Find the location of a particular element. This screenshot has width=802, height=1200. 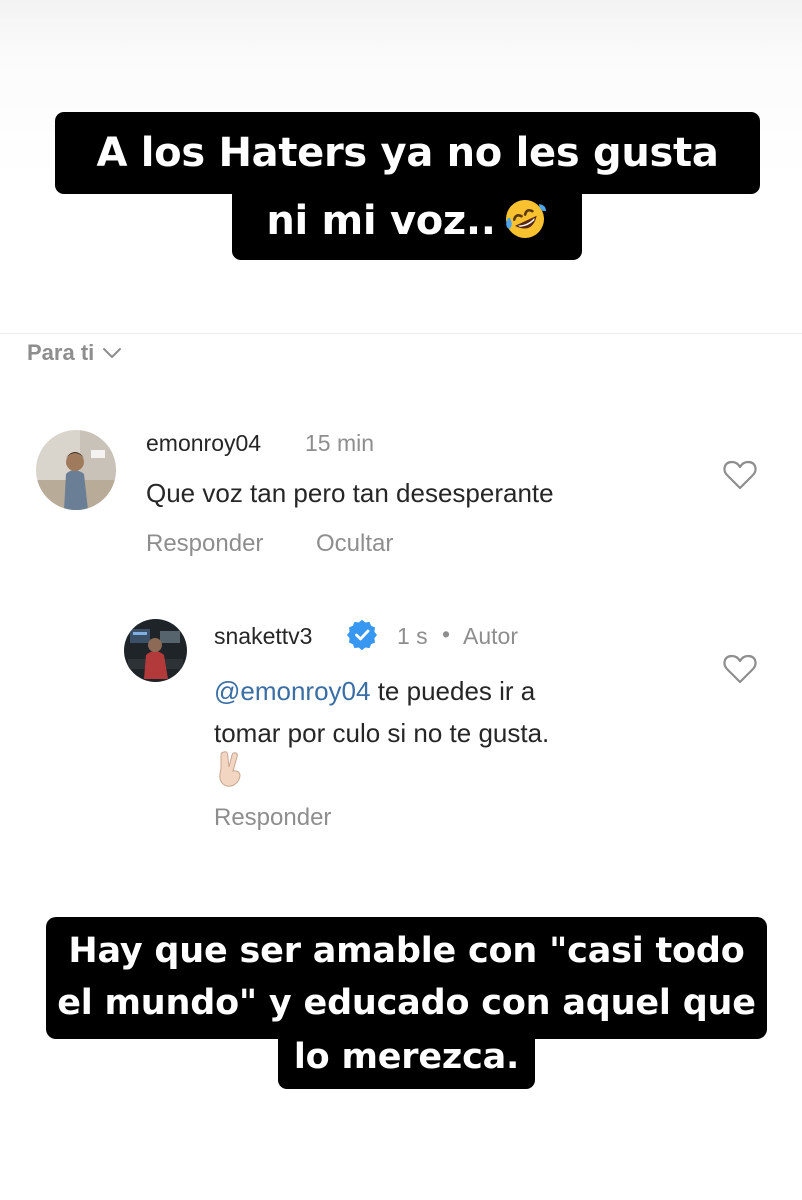

filter-label: Para ti is located at coordinates (61, 352).